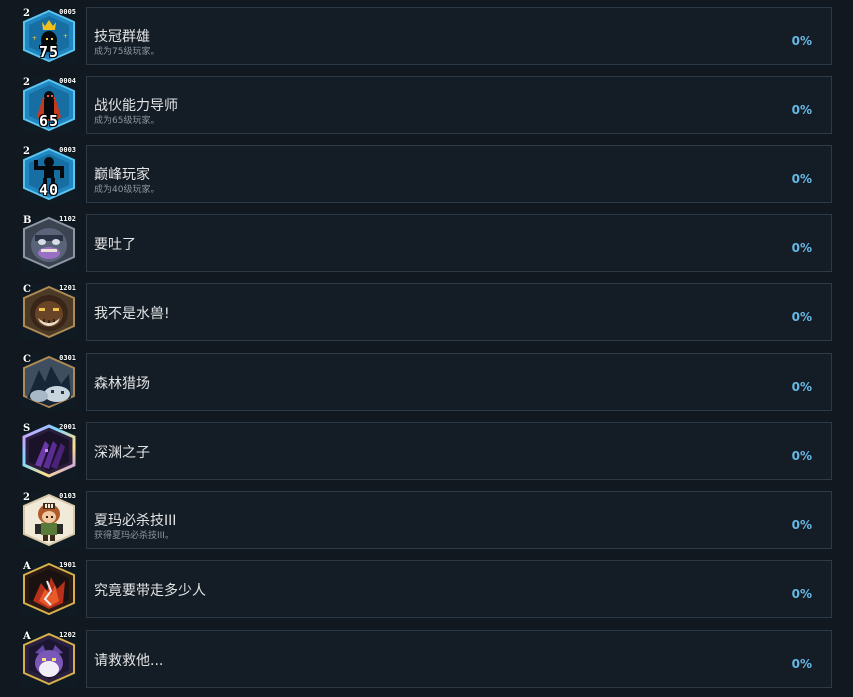 The image size is (853, 697). I want to click on shama-girl-icon: 2 0103, so click(49, 520).